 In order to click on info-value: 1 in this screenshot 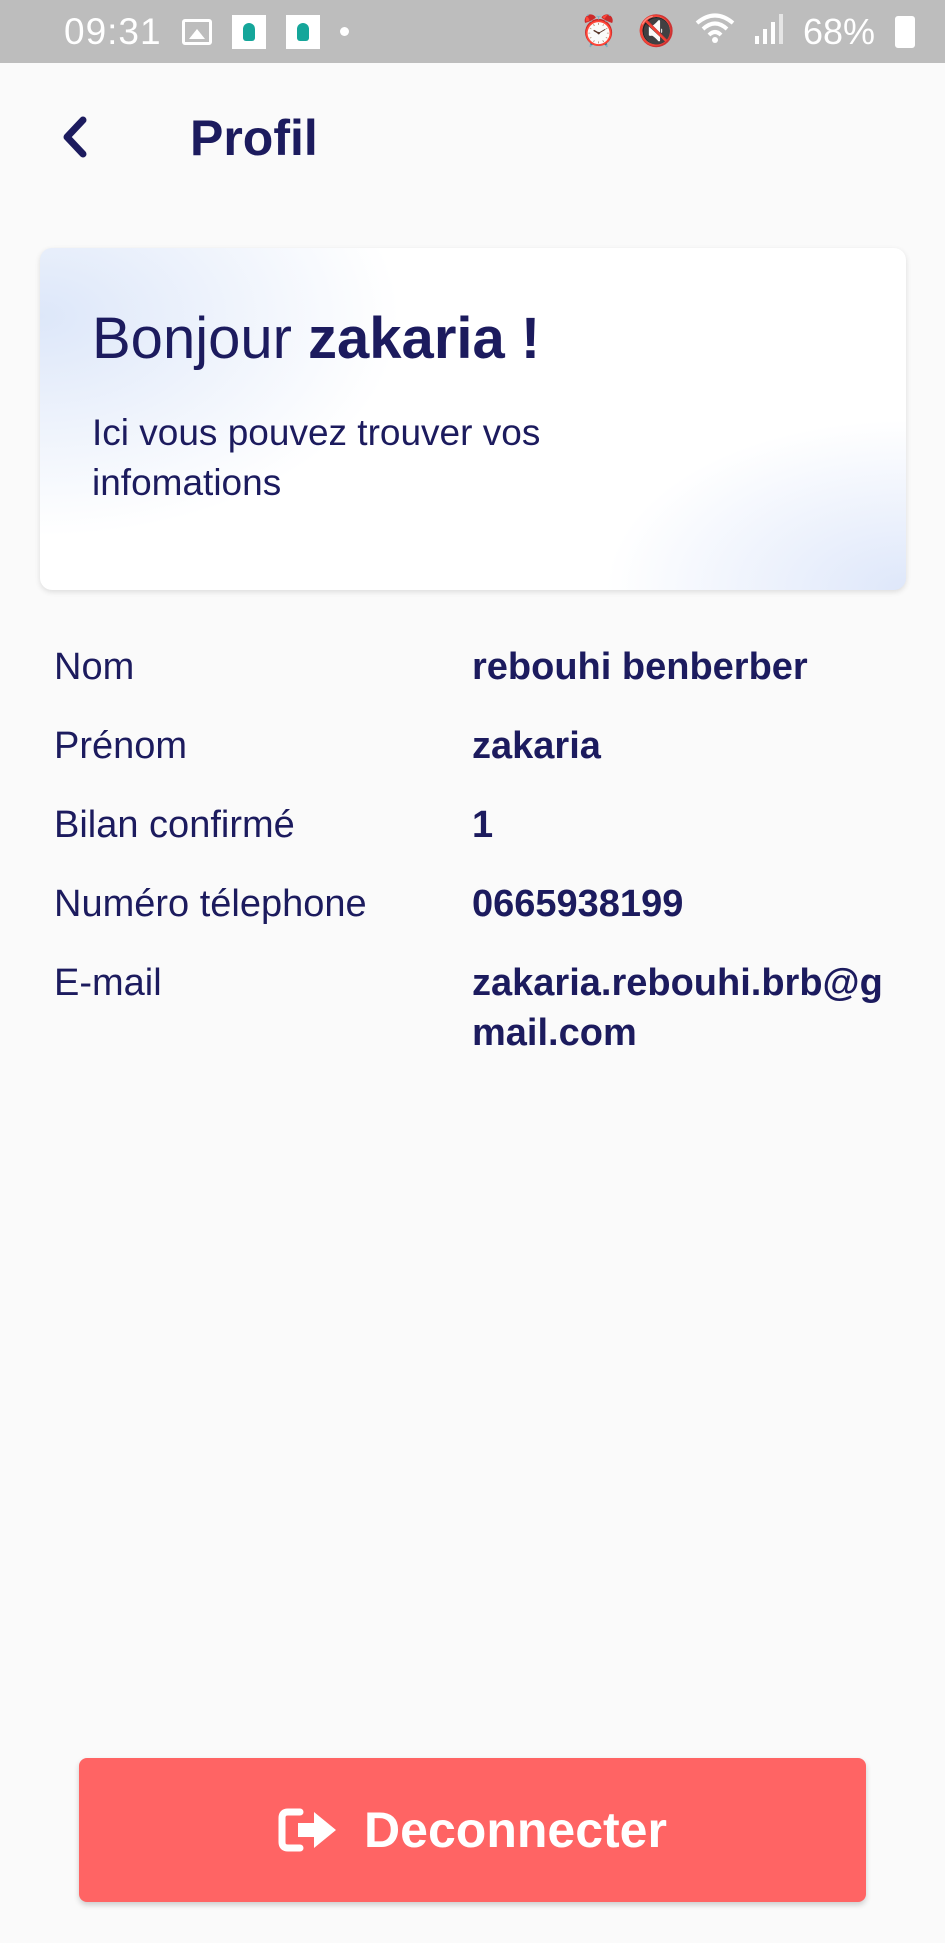, I will do `click(483, 825)`.